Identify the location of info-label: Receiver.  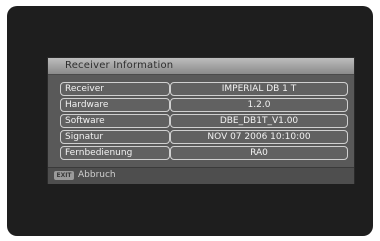
(115, 89).